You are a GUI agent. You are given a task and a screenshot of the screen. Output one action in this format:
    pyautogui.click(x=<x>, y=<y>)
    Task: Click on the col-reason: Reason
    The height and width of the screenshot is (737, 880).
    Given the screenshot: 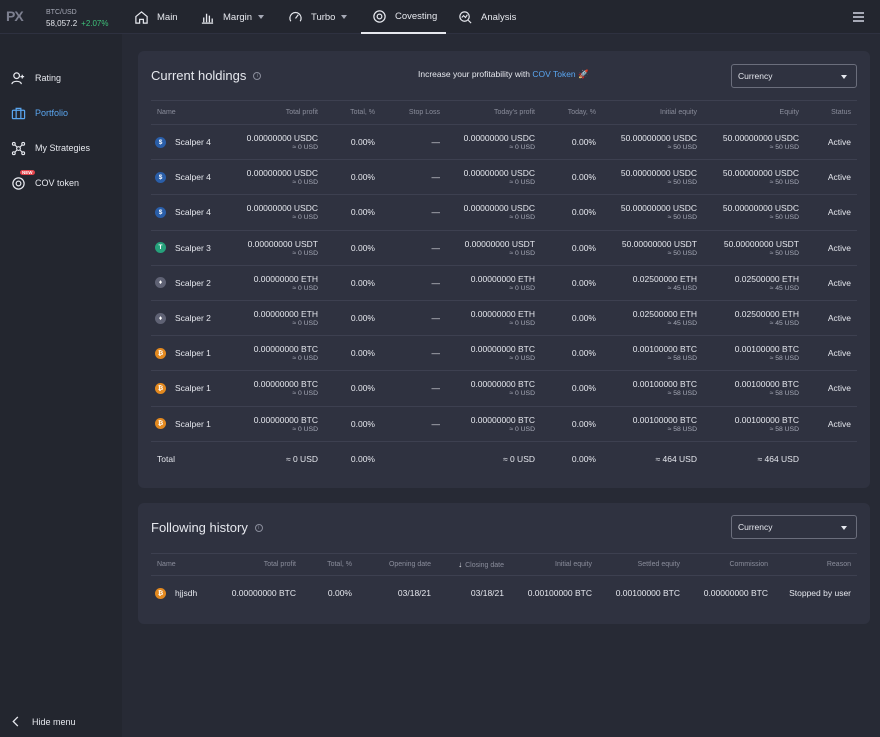 What is the action you would take?
    pyautogui.click(x=812, y=564)
    